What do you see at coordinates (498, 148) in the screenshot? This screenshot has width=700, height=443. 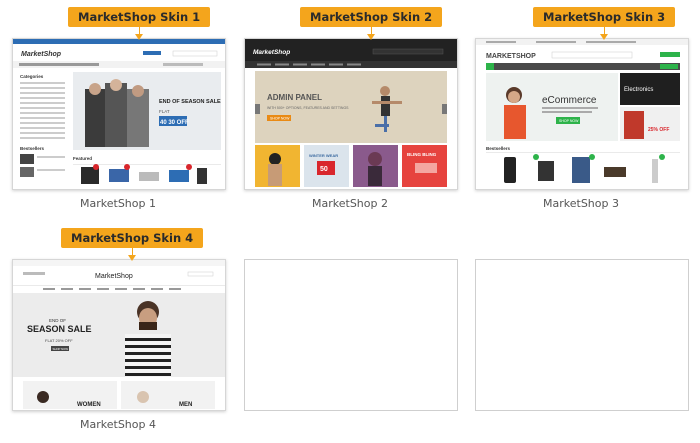 I see `skin-3-bestsellers-heading: Bestsellers` at bounding box center [498, 148].